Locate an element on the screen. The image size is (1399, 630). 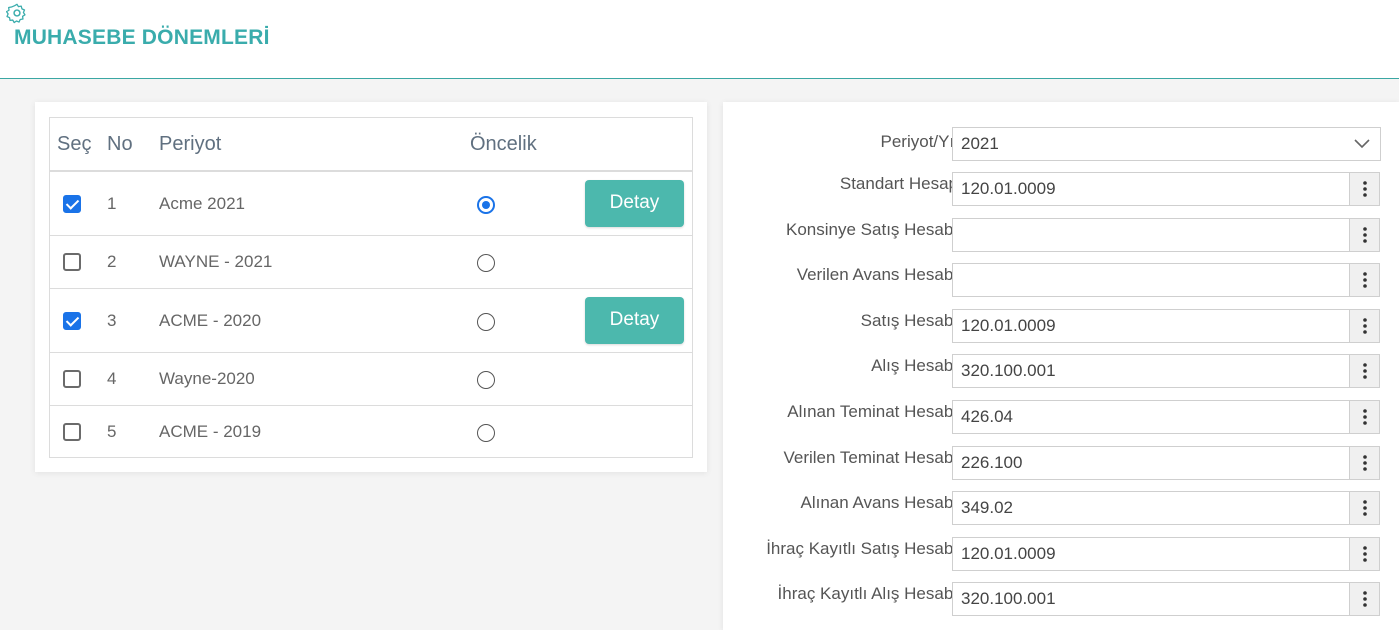
table-row: 3 ACME - 2020 Detay is located at coordinates (371, 321).